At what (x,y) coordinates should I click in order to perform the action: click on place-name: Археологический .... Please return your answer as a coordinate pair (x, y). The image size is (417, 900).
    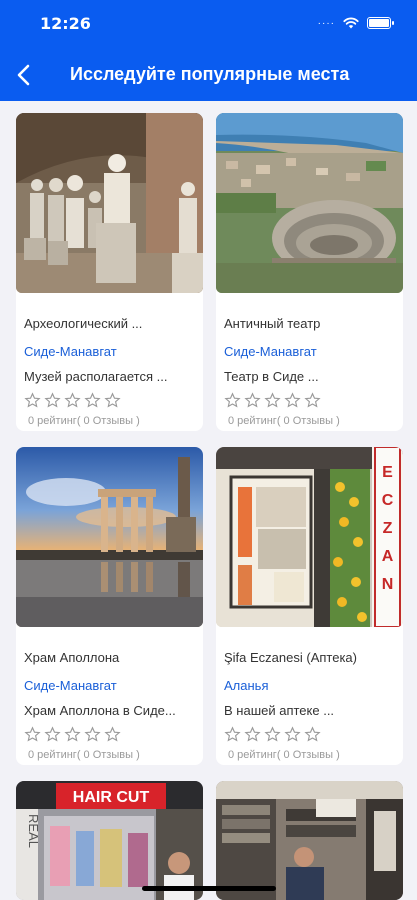
    Looking at the image, I should click on (83, 323).